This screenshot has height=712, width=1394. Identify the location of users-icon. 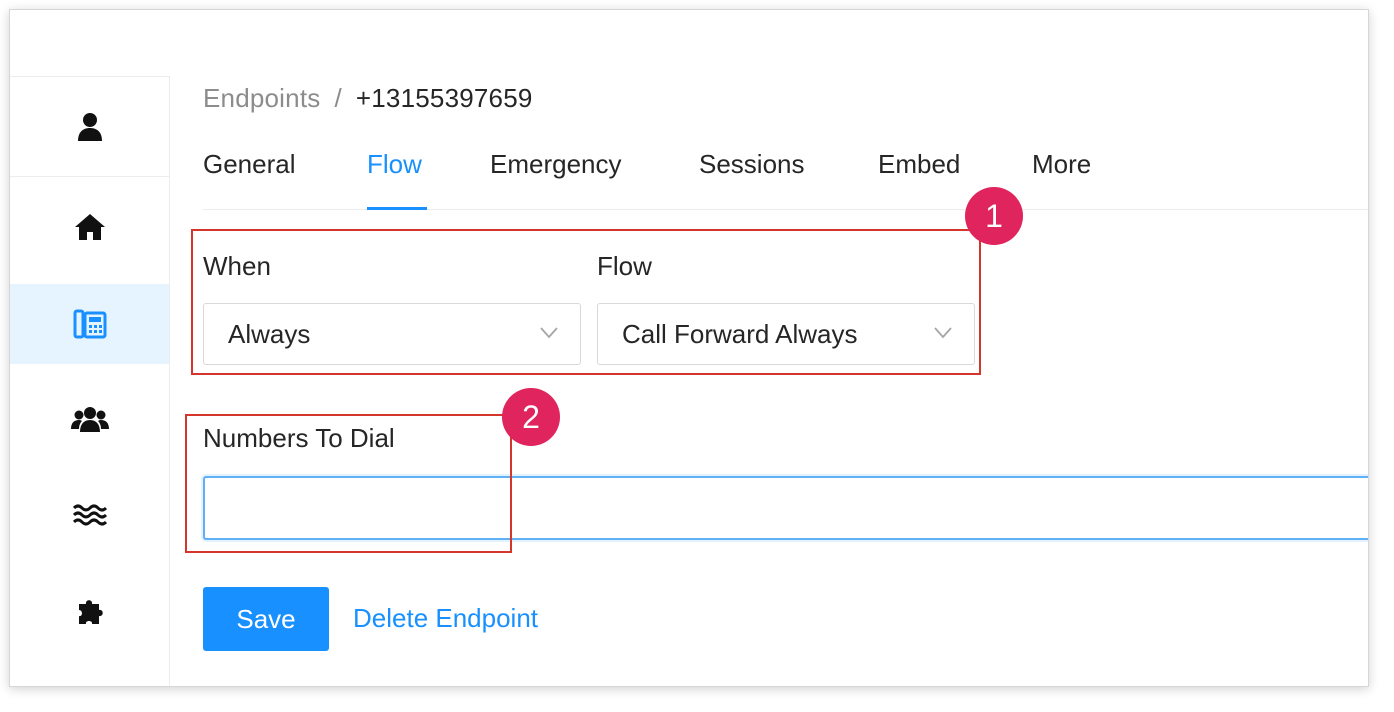
(89, 419).